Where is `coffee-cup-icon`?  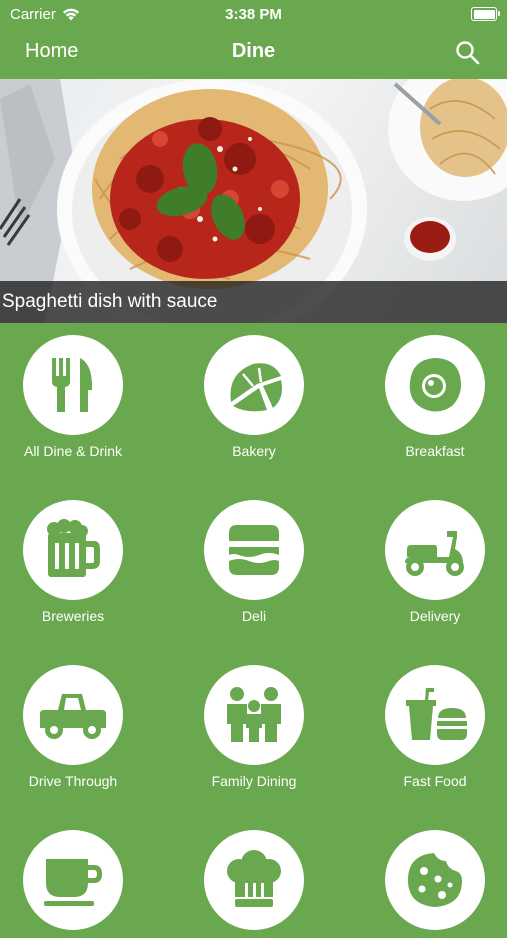
coffee-cup-icon is located at coordinates (73, 882).